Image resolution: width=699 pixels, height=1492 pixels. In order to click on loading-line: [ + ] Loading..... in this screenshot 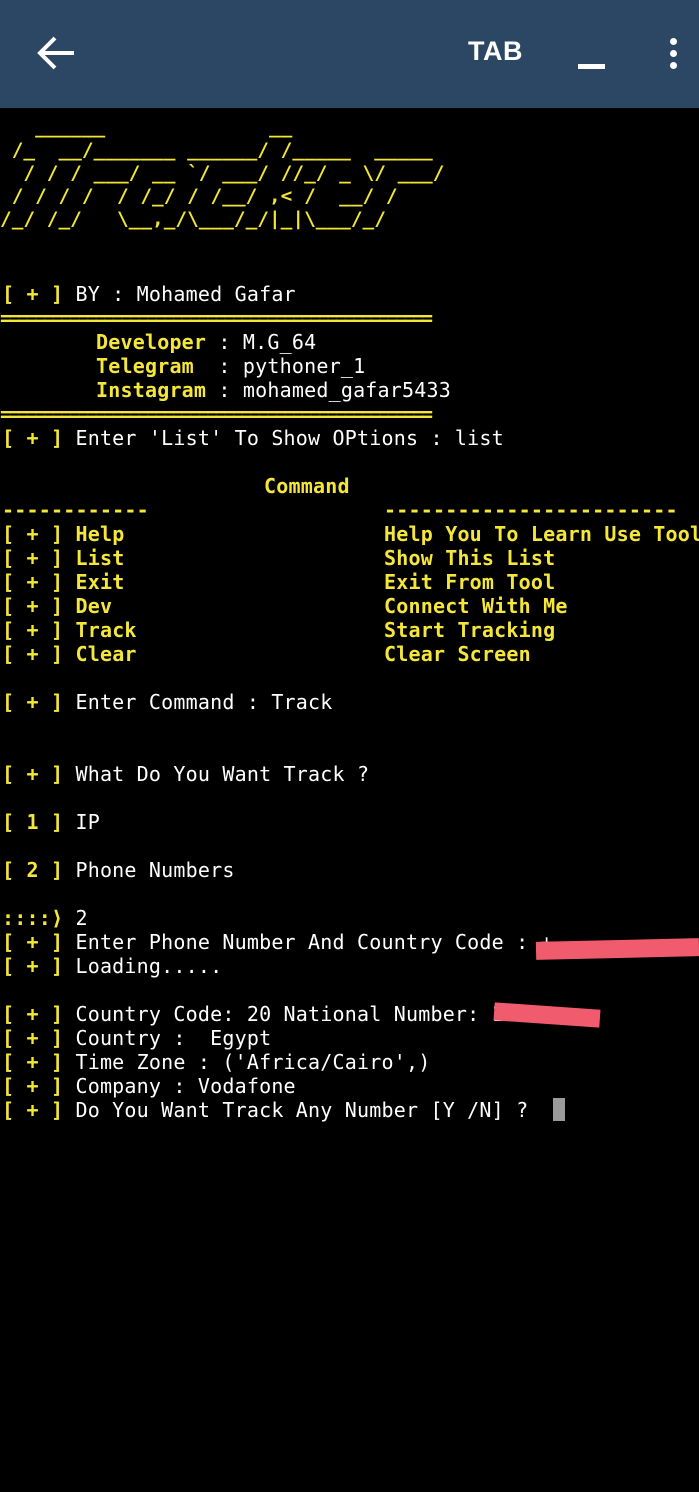, I will do `click(112, 966)`.